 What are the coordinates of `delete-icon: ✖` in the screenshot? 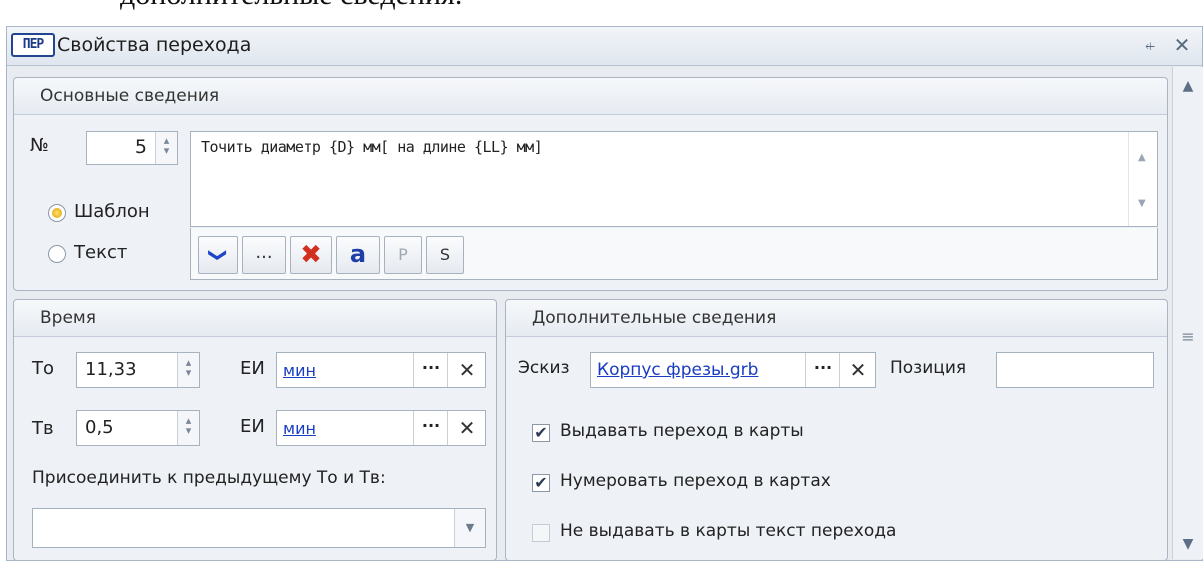 It's located at (311, 255).